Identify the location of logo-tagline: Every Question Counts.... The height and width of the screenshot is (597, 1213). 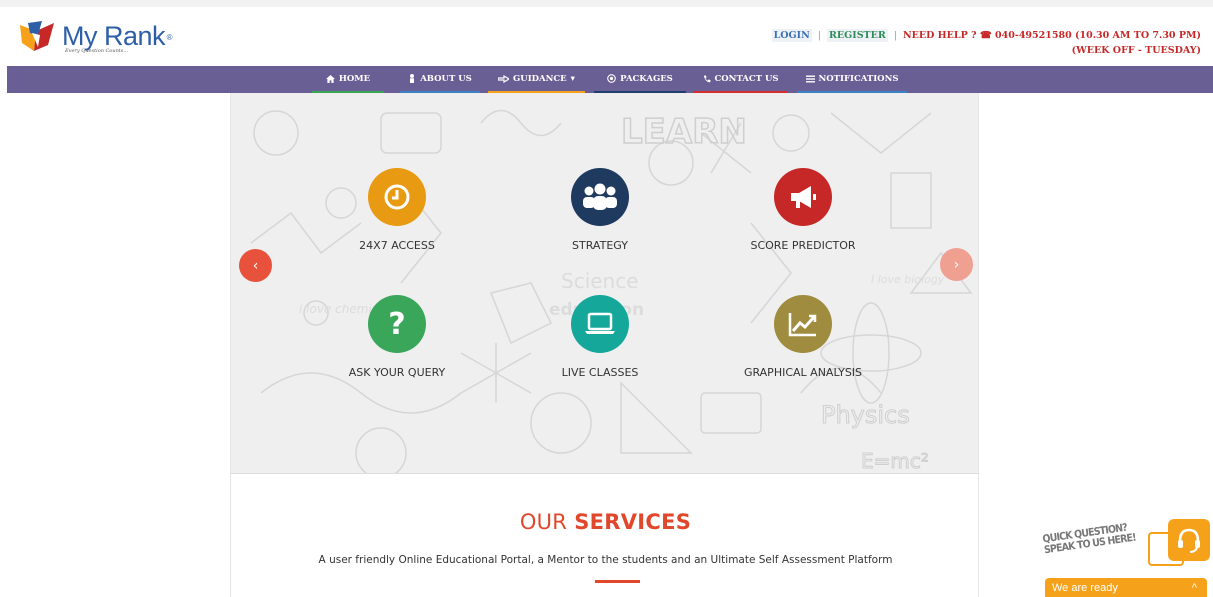
(97, 51).